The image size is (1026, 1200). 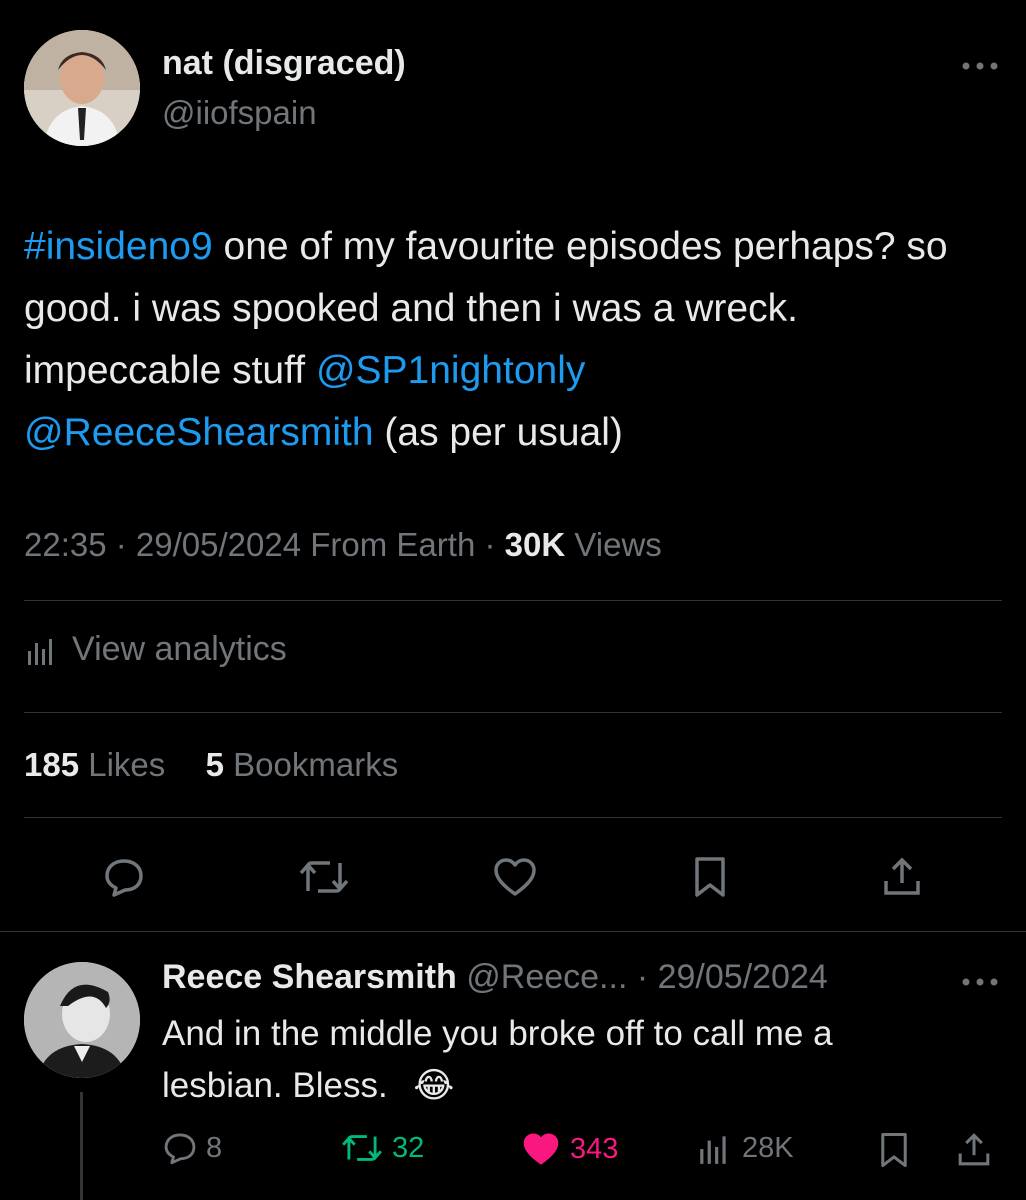 What do you see at coordinates (65, 544) in the screenshot?
I see `tweet-time: 22:35` at bounding box center [65, 544].